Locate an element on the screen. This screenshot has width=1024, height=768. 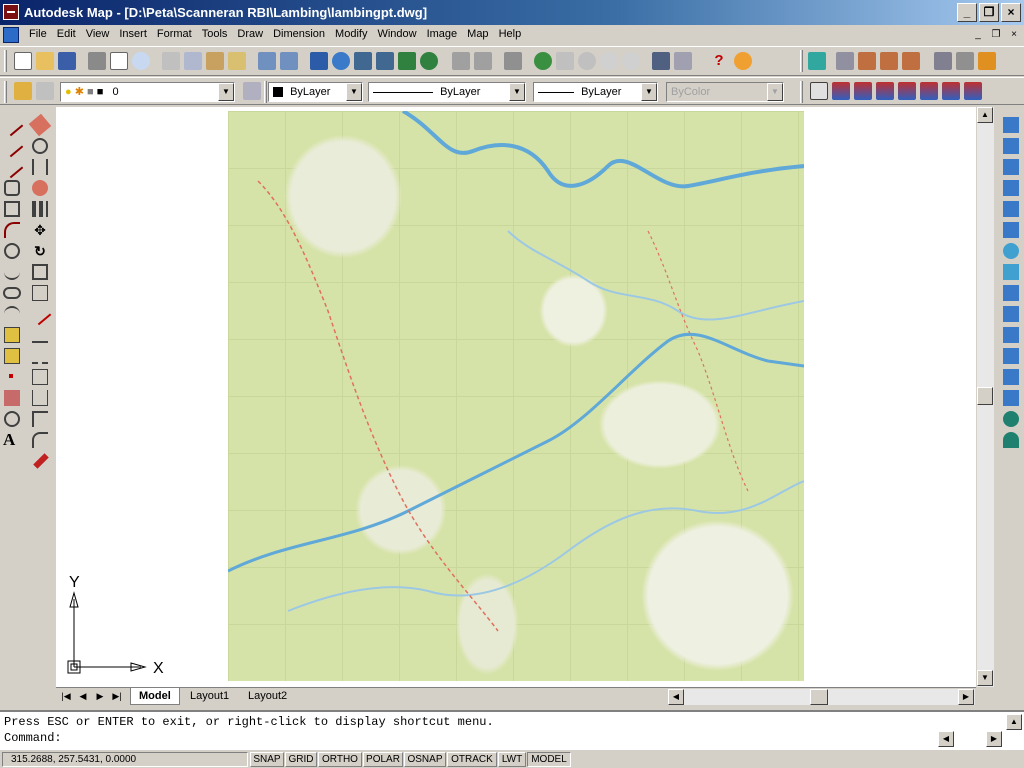
linetype-dropdown: ByLayer ▼ is located at coordinates (447, 92).